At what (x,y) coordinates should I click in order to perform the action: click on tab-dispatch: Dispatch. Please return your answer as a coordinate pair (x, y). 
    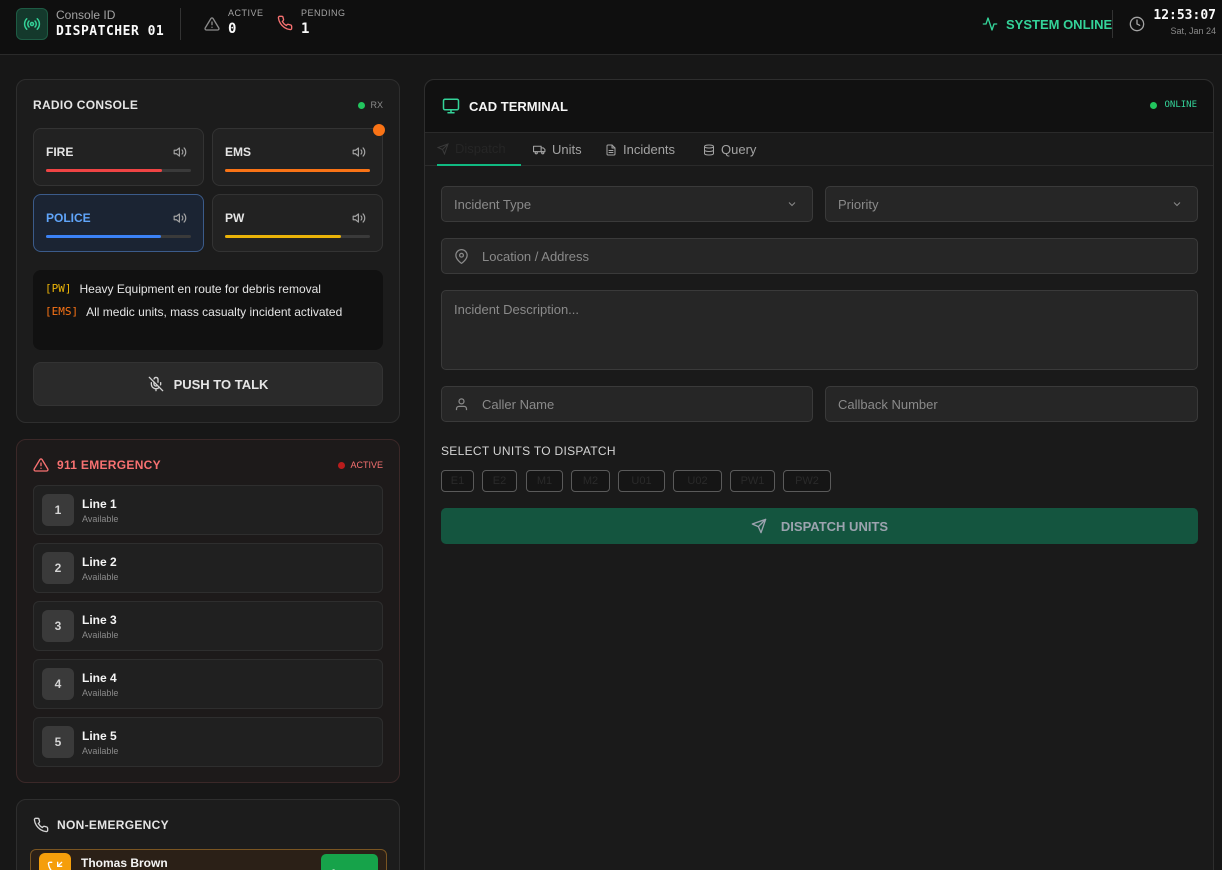
    Looking at the image, I should click on (479, 149).